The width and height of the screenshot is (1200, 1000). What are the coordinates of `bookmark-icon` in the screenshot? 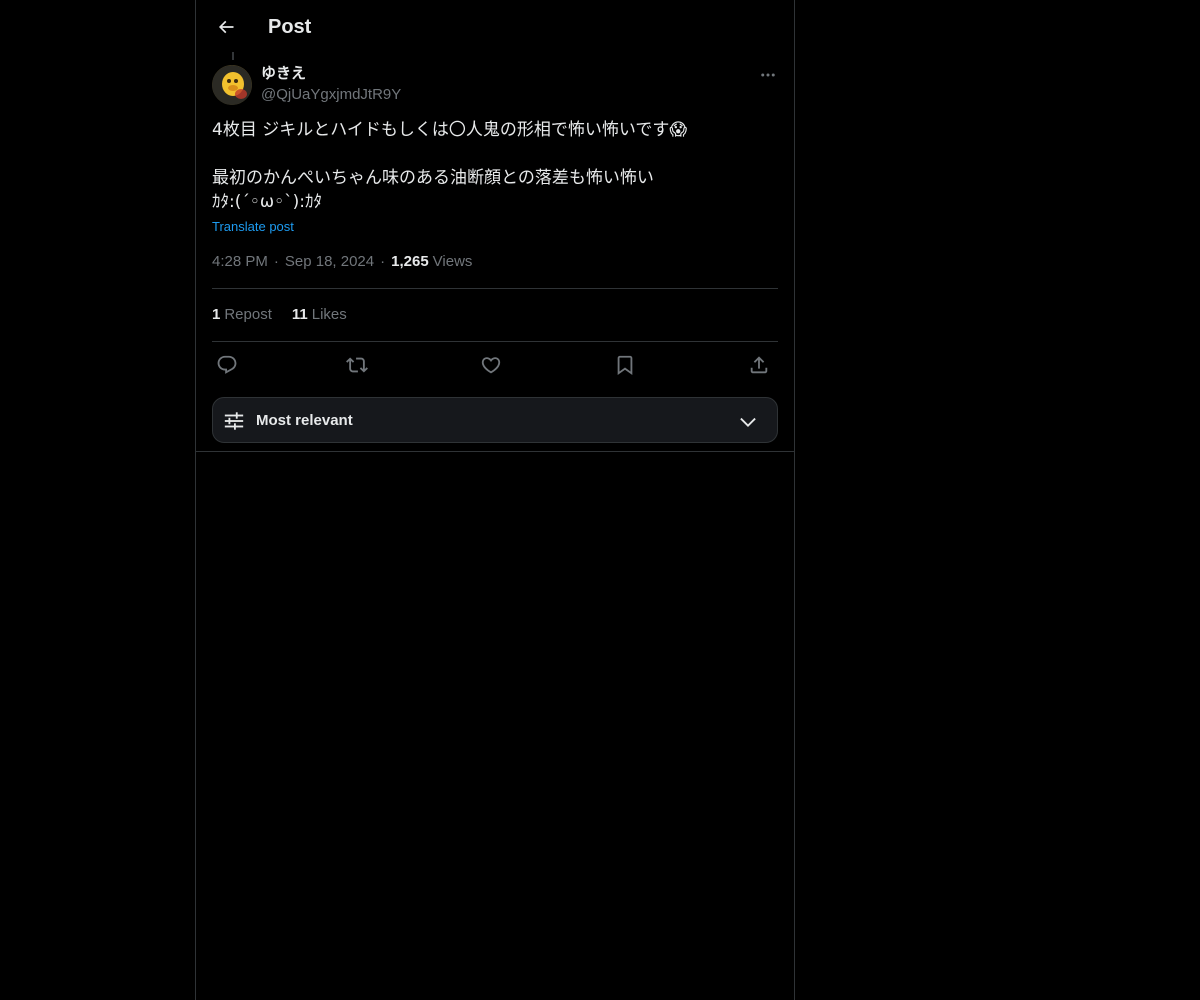 It's located at (625, 365).